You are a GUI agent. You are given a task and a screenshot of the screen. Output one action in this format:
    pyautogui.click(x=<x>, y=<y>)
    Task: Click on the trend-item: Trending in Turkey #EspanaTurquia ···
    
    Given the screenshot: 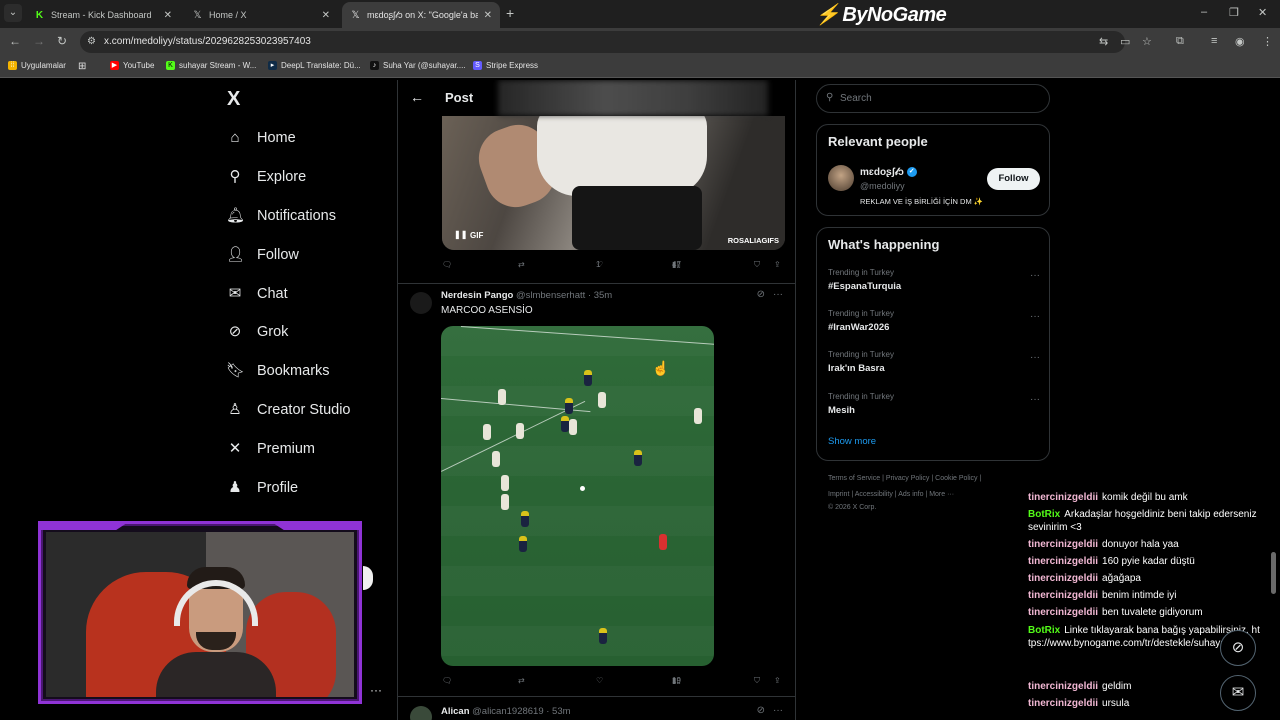 What is the action you would take?
    pyautogui.click(x=934, y=283)
    